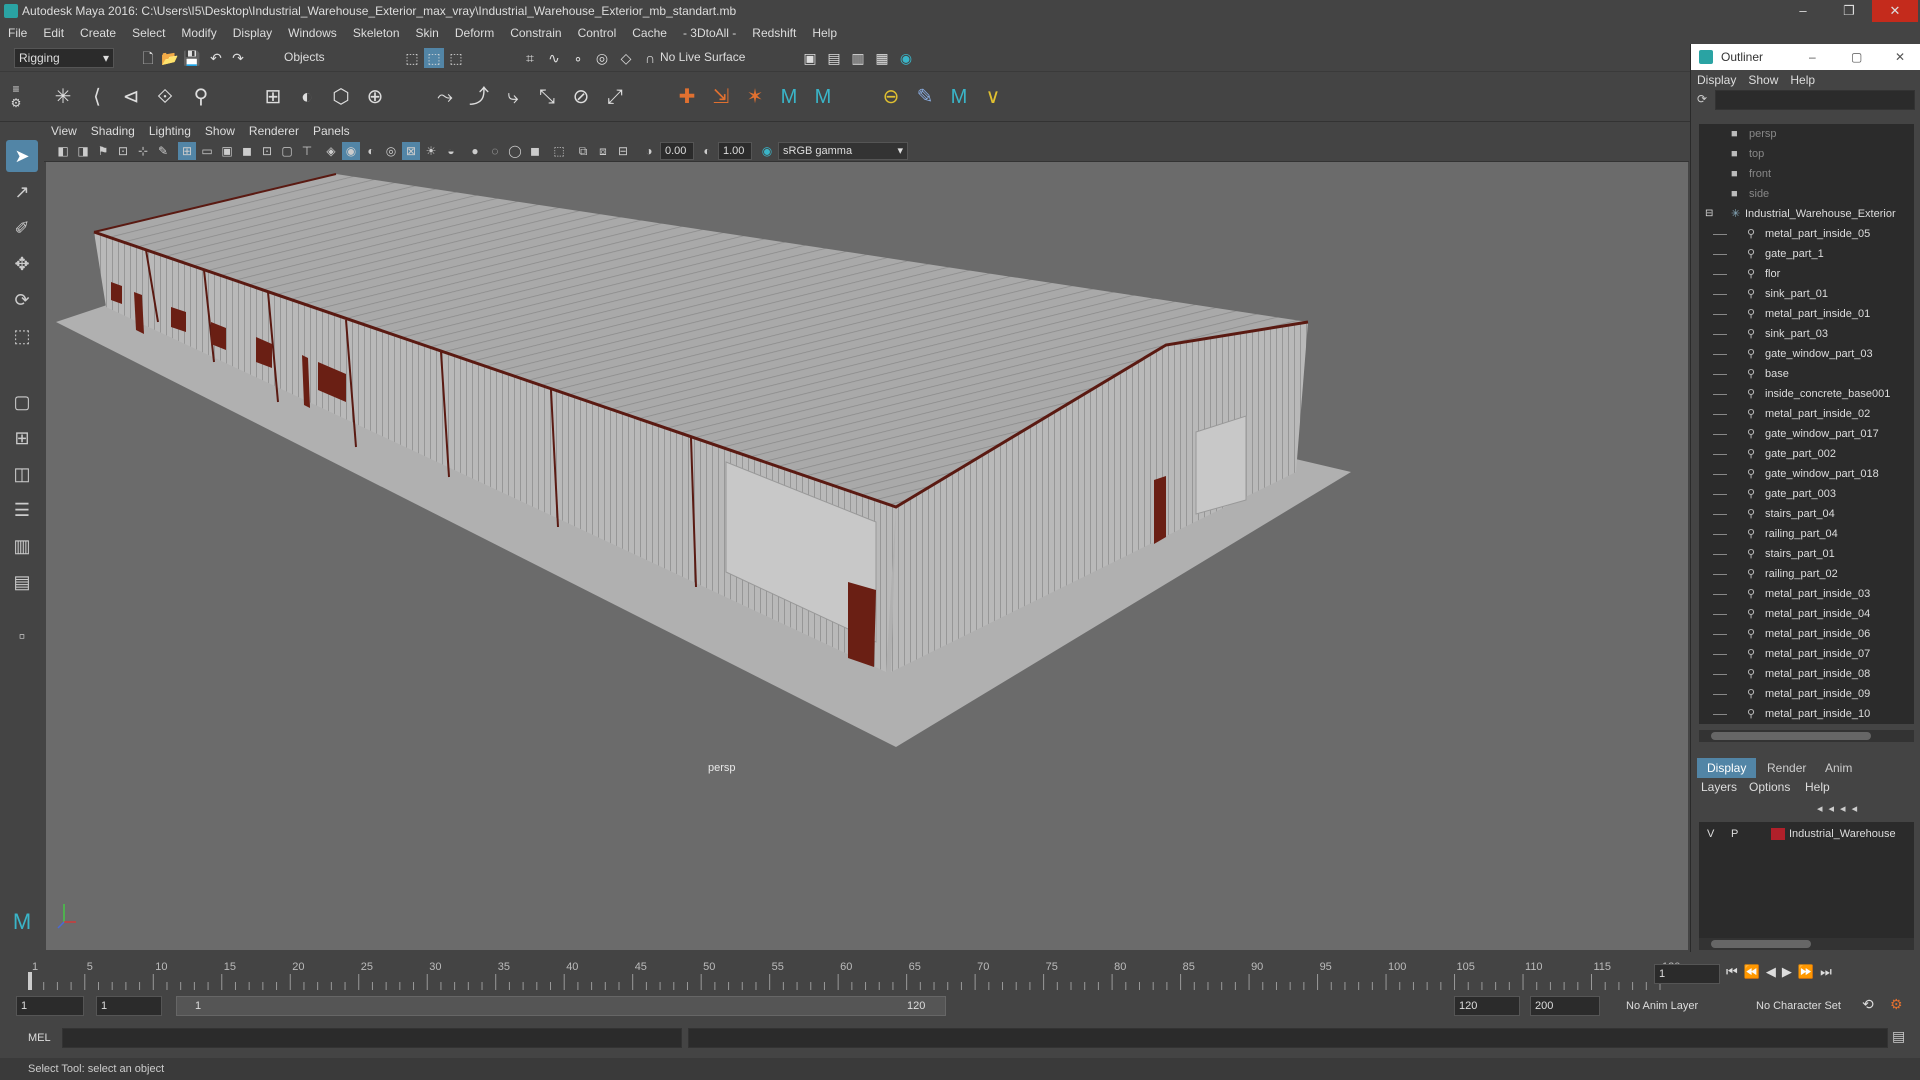  I want to click on bind-skin-icon: ⤳, so click(445, 97).